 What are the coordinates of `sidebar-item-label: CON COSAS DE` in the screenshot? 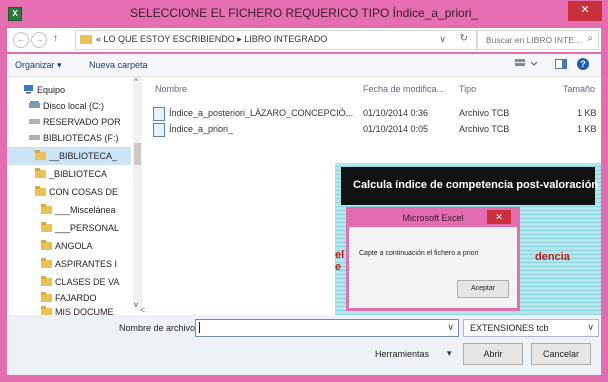 It's located at (84, 192).